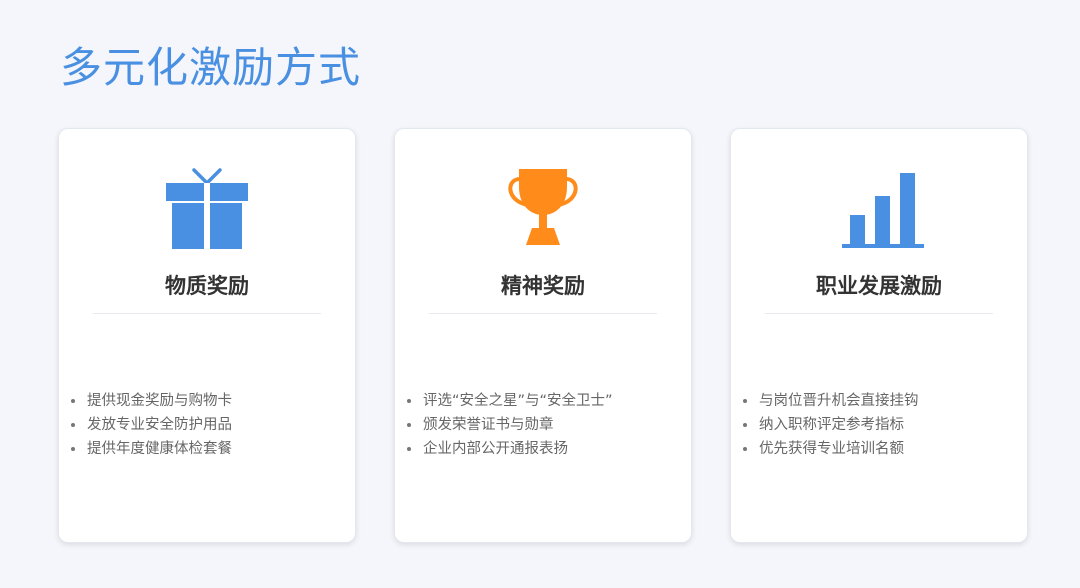 Image resolution: width=1080 pixels, height=588 pixels. What do you see at coordinates (211, 67) in the screenshot?
I see `page-title: 多元化激励方式` at bounding box center [211, 67].